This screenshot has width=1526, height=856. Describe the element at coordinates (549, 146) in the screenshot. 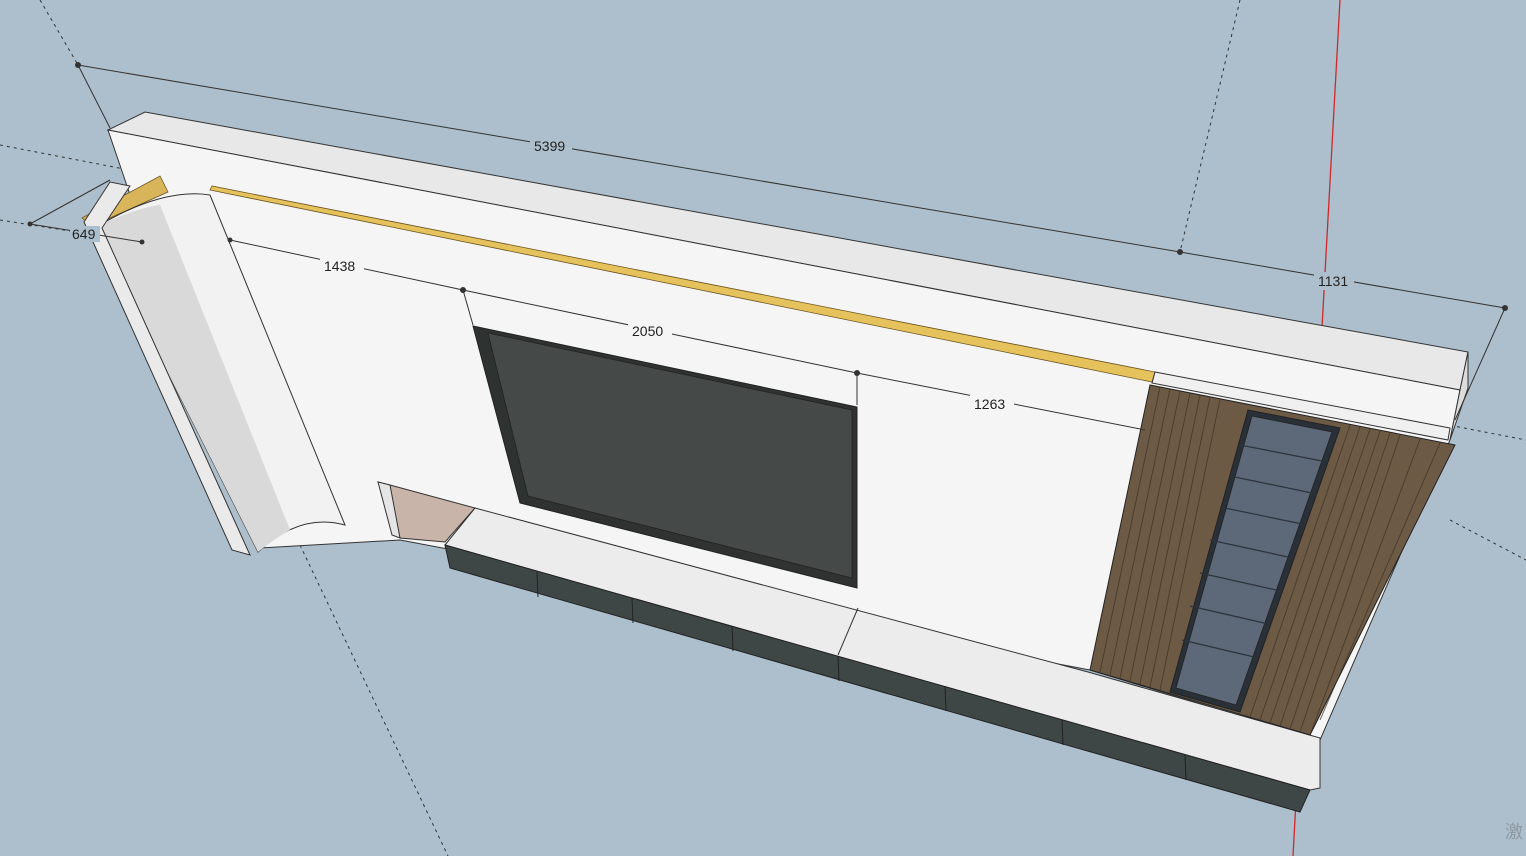

I see `dimension-total-width: 5399` at that location.